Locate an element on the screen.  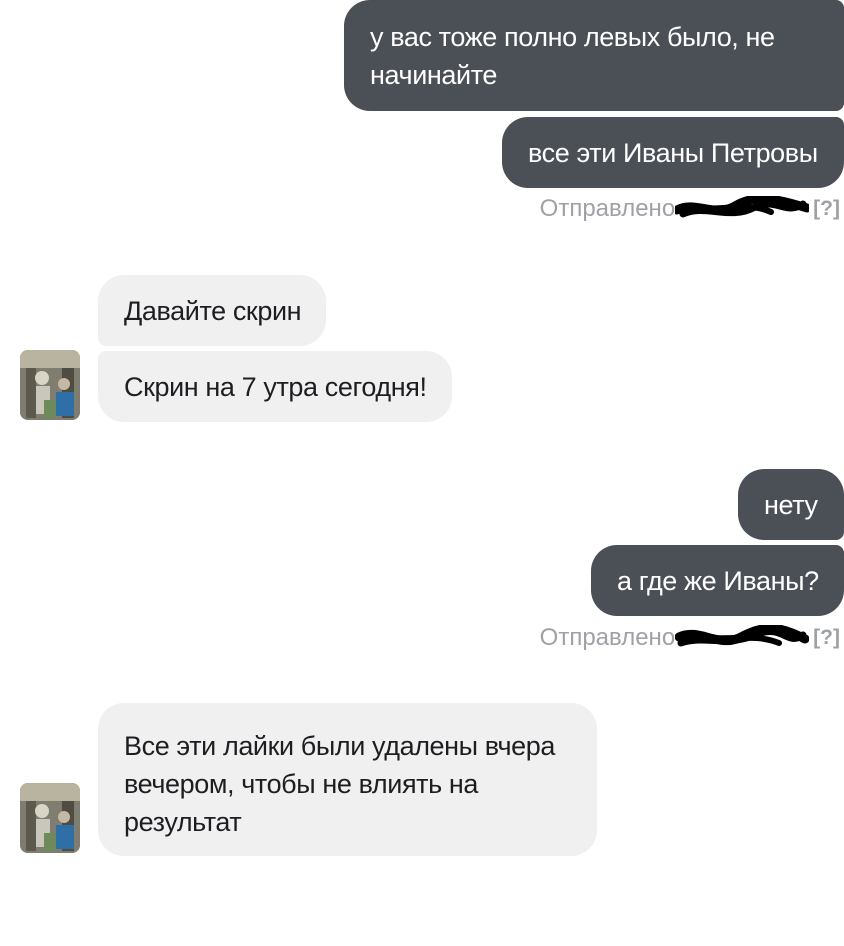
incoming-message: Давайте скрин is located at coordinates (212, 310).